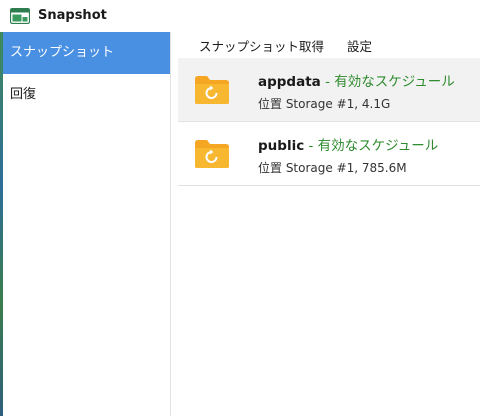  I want to click on snapshot-name: public, so click(281, 146).